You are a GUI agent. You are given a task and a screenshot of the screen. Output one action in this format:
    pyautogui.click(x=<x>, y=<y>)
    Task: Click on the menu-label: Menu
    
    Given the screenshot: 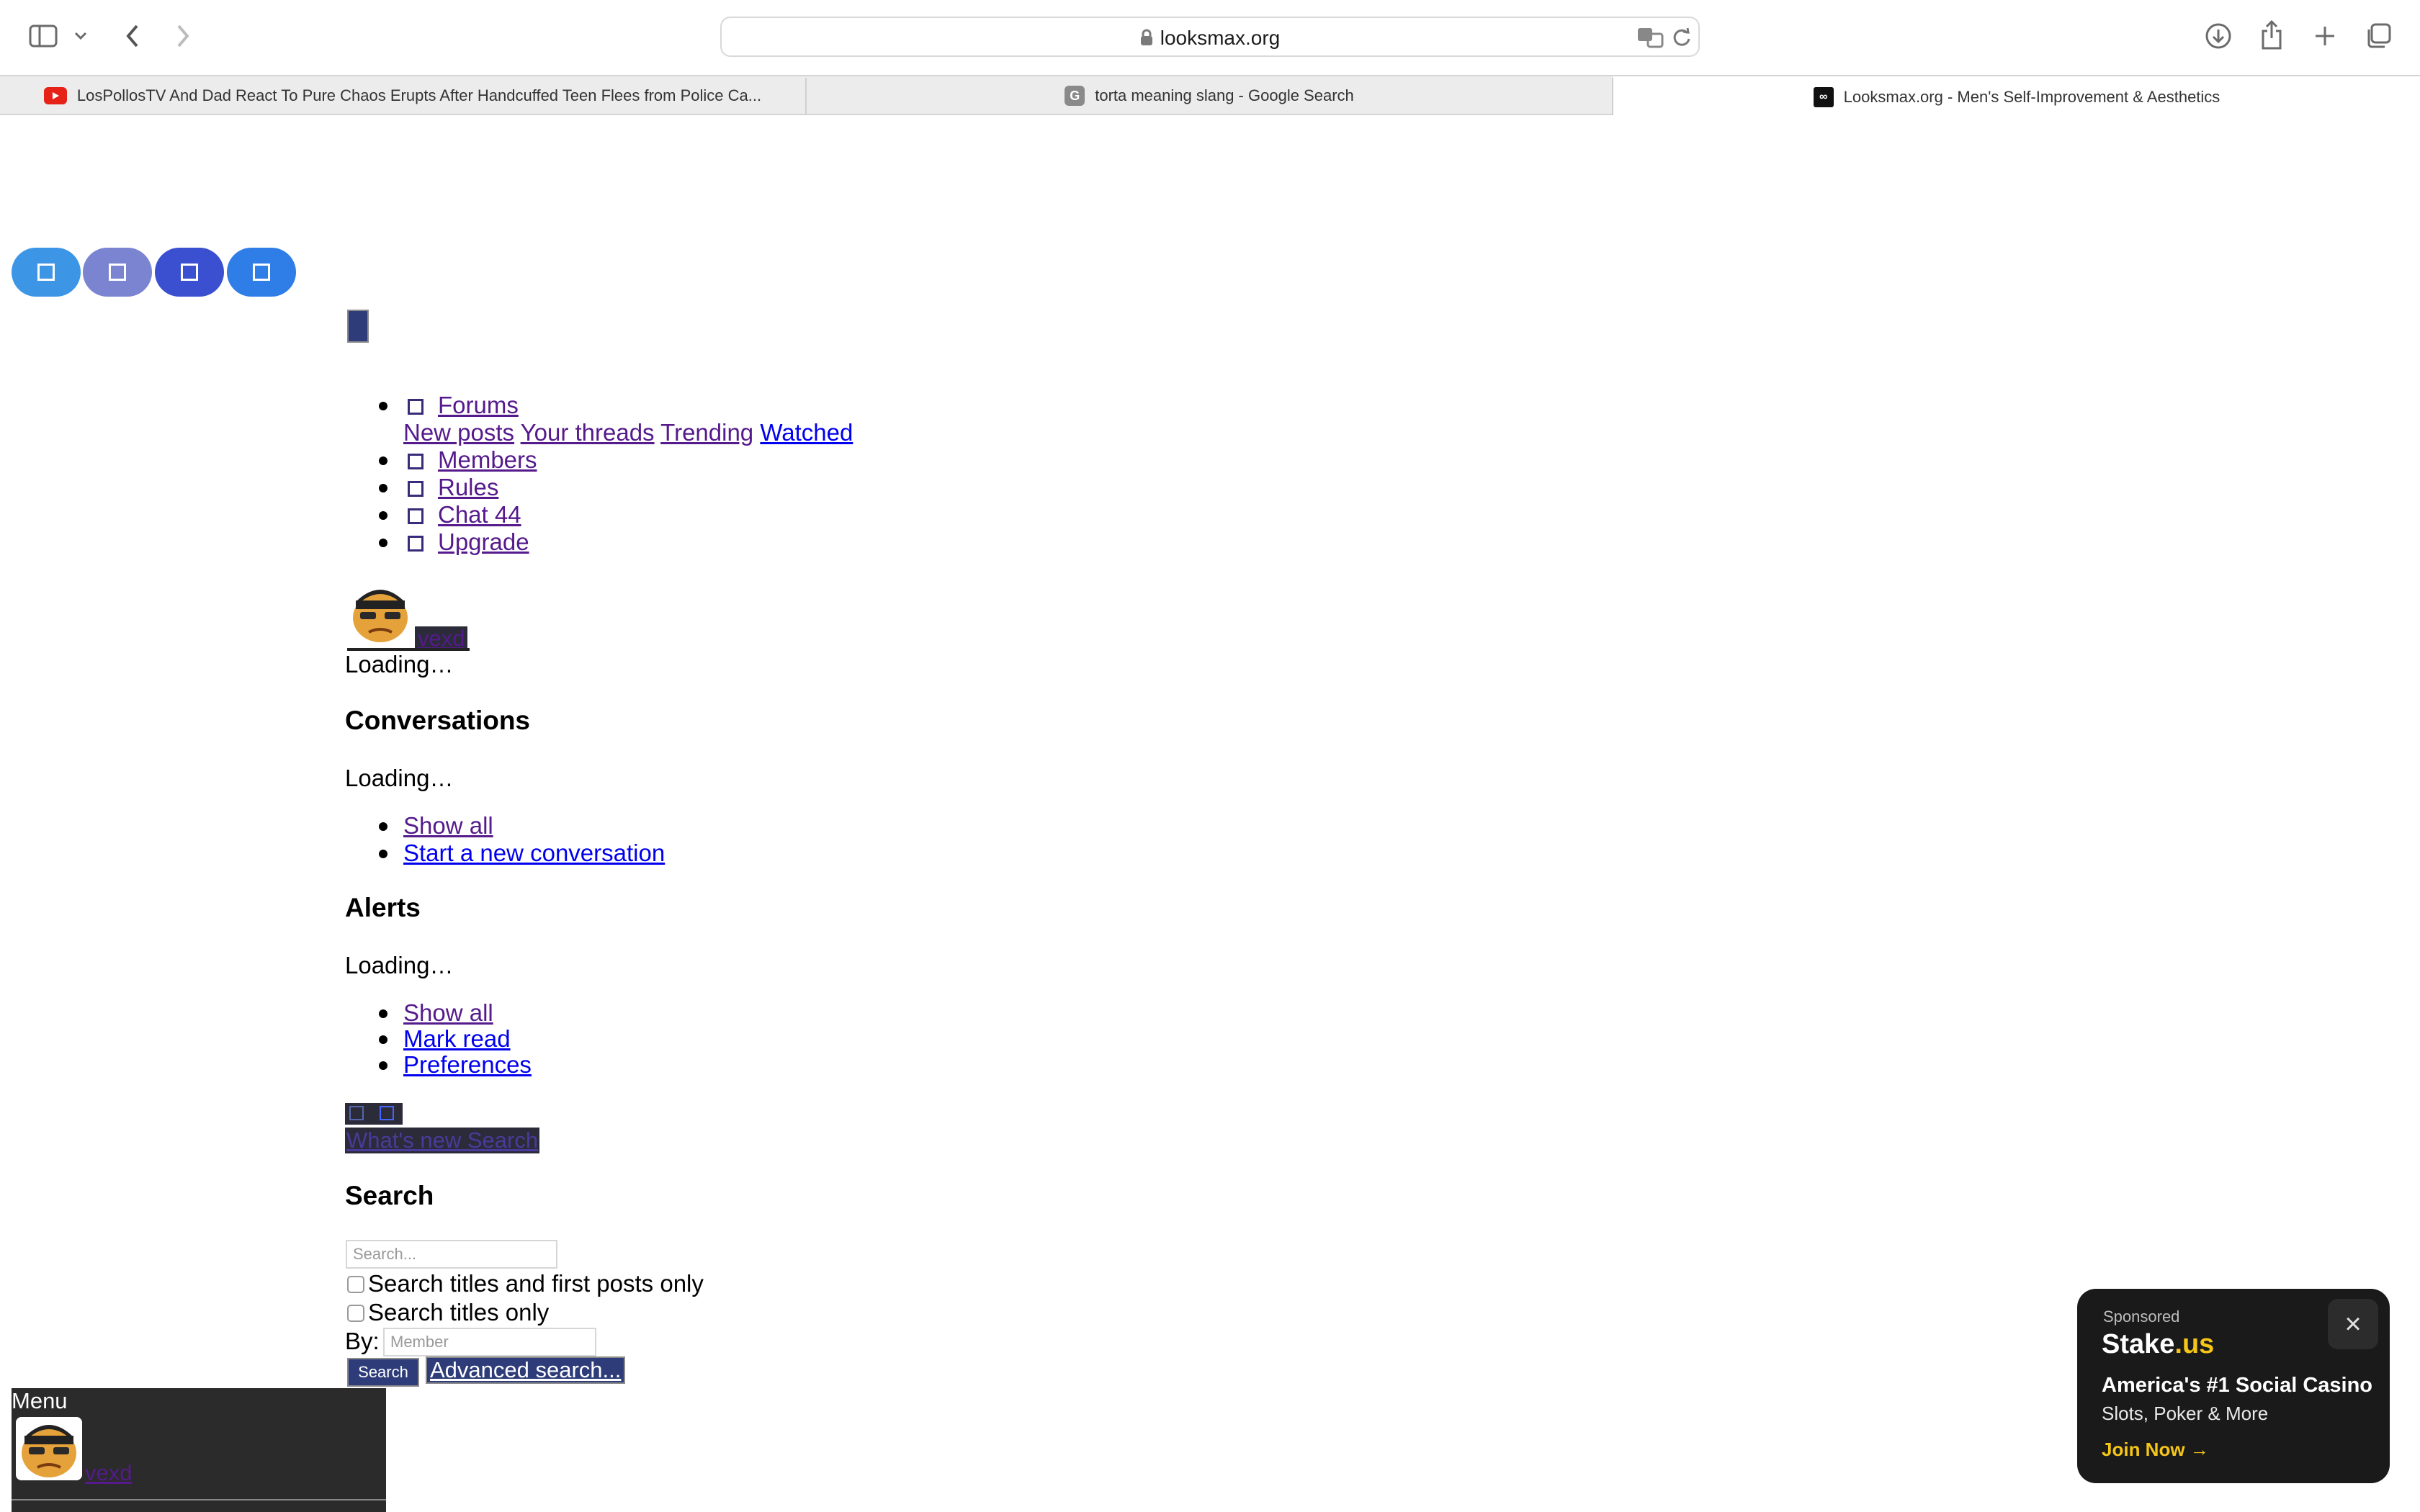 What is the action you would take?
    pyautogui.click(x=40, y=1401)
    